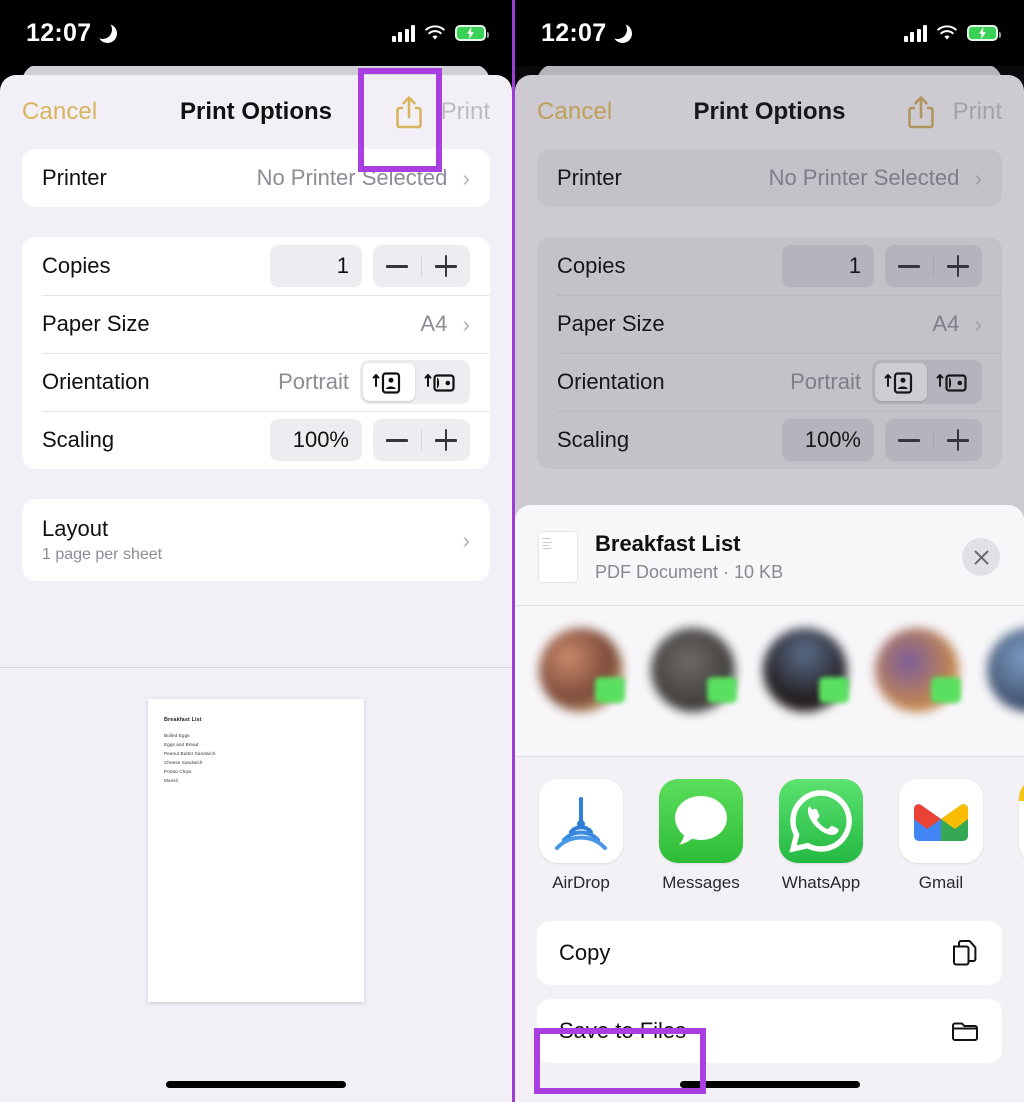  What do you see at coordinates (352, 177) in the screenshot?
I see `printer-value: No Printer Selected` at bounding box center [352, 177].